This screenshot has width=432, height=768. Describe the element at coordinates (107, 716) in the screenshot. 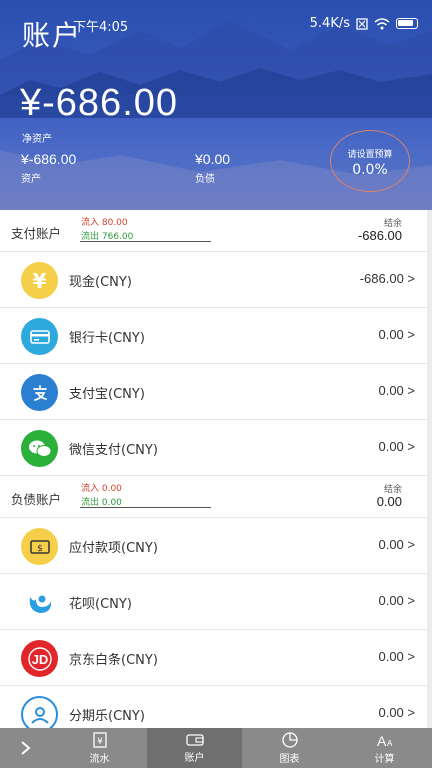

I see `account-name: 分期乐(CNY)` at that location.